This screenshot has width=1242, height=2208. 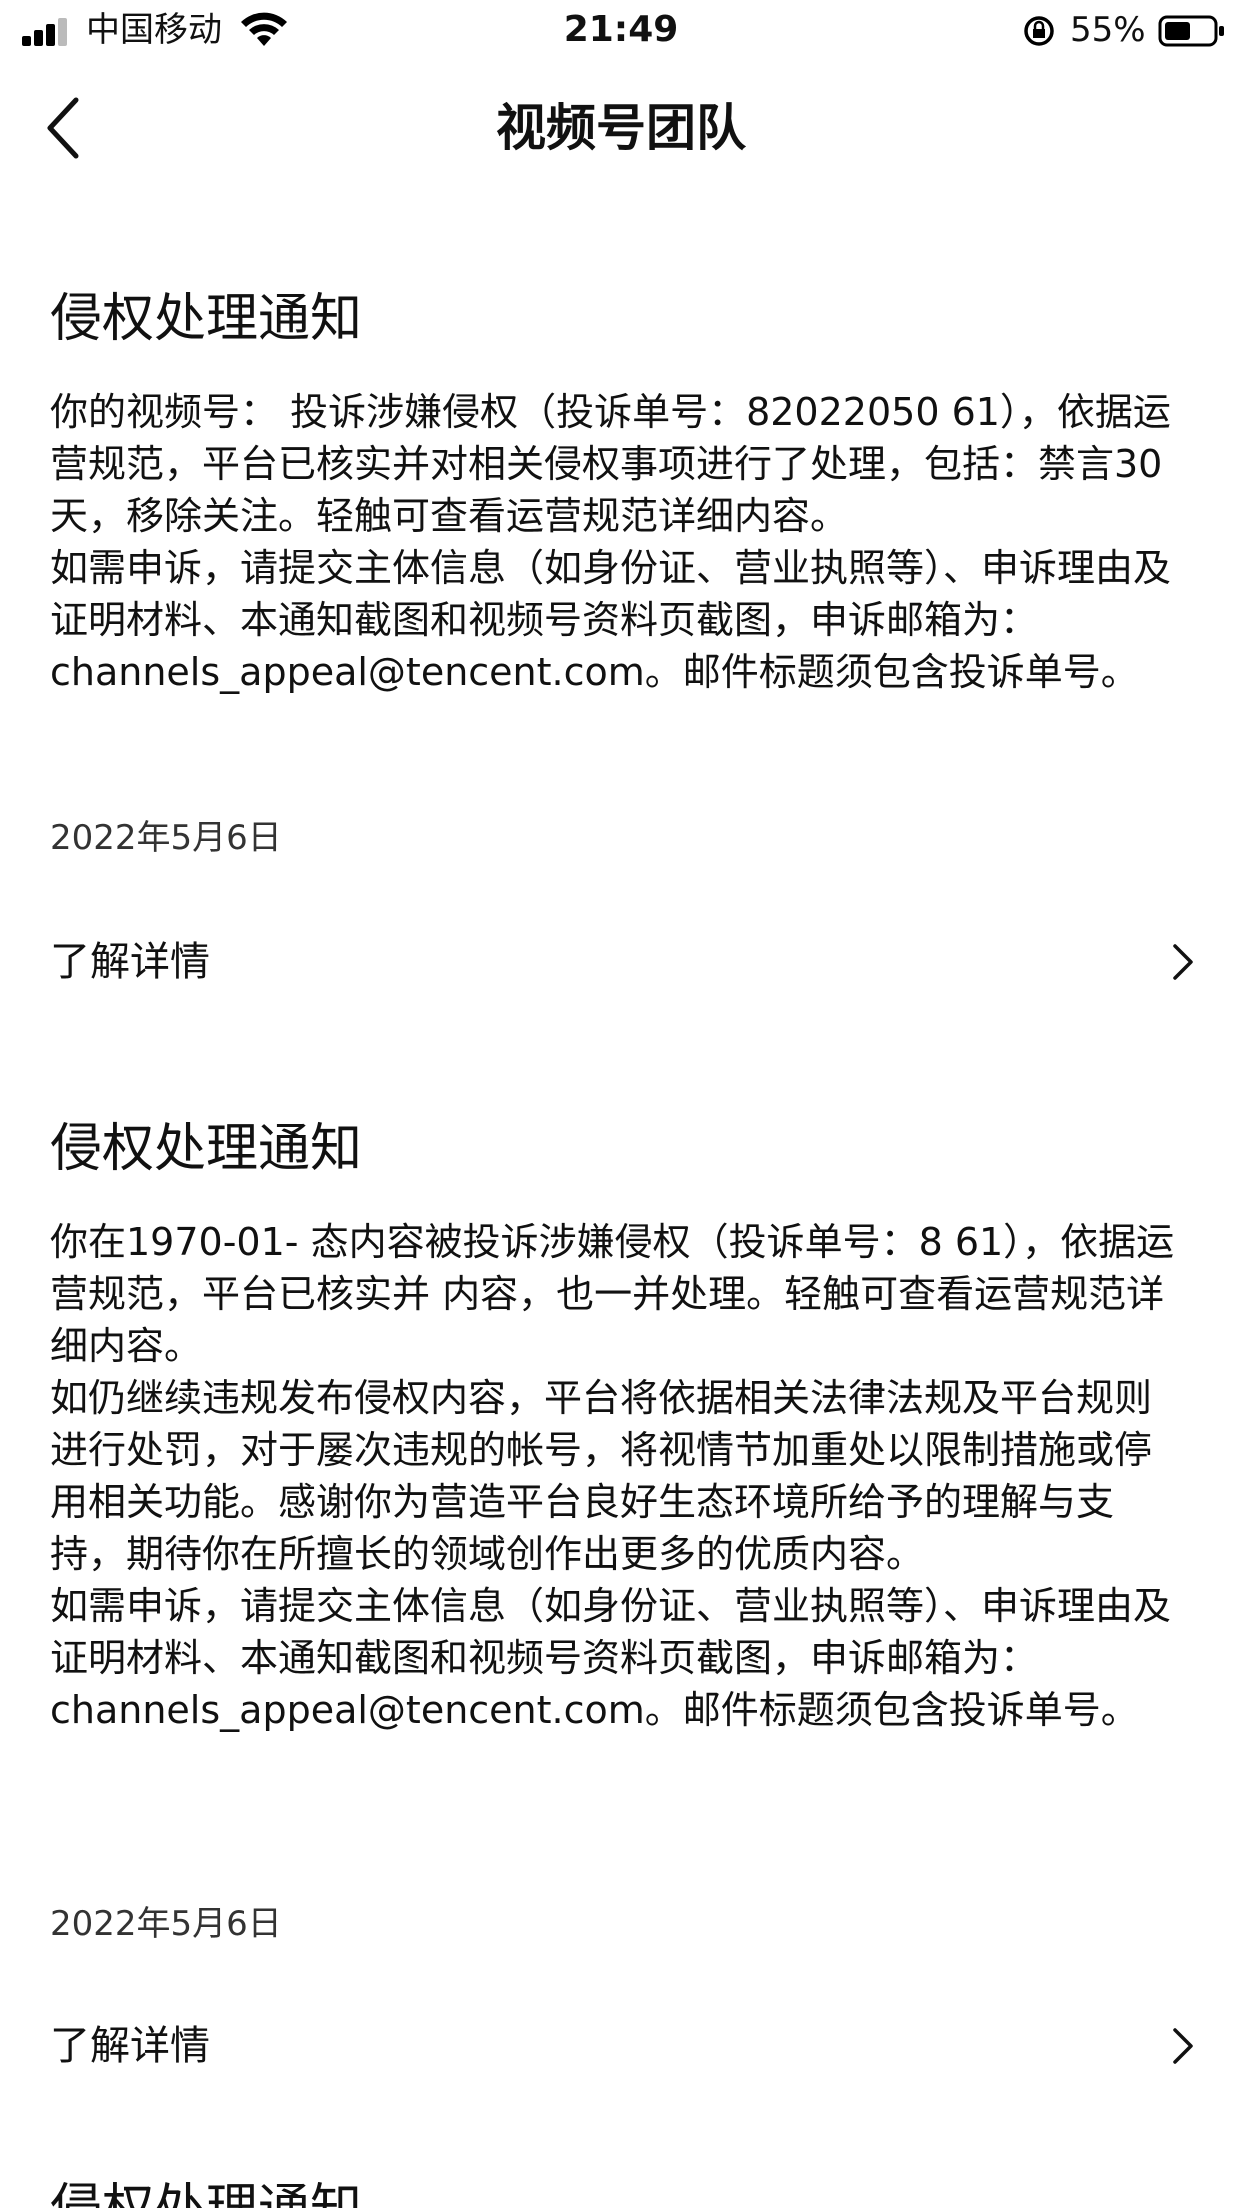 I want to click on nav-bar: 视频号团队, so click(x=621, y=129).